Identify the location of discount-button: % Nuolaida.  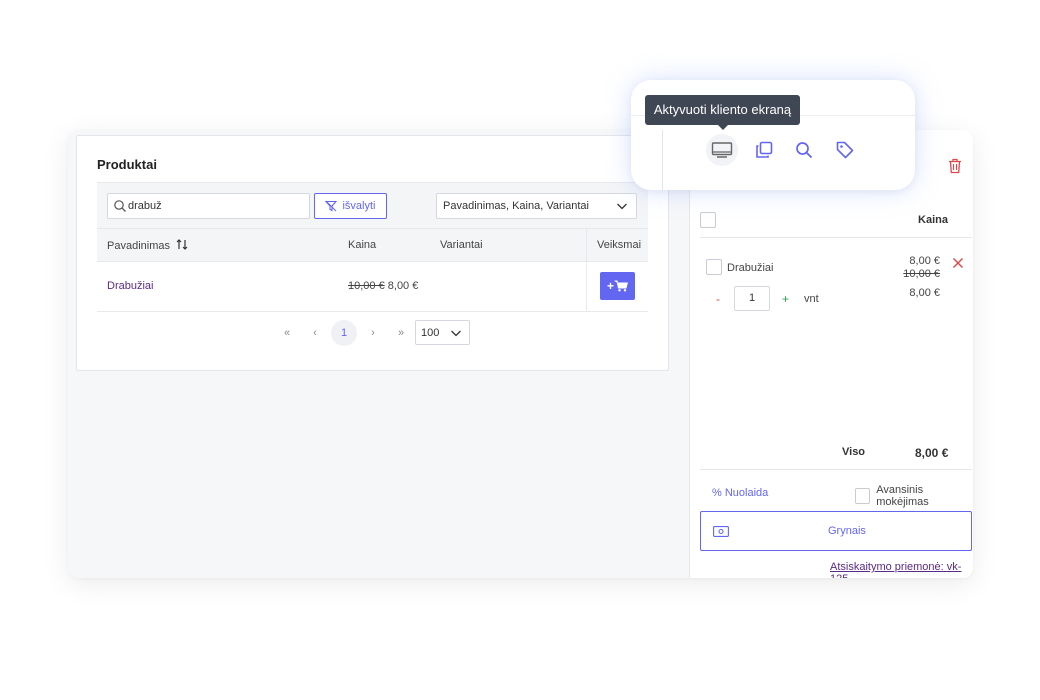
(740, 493).